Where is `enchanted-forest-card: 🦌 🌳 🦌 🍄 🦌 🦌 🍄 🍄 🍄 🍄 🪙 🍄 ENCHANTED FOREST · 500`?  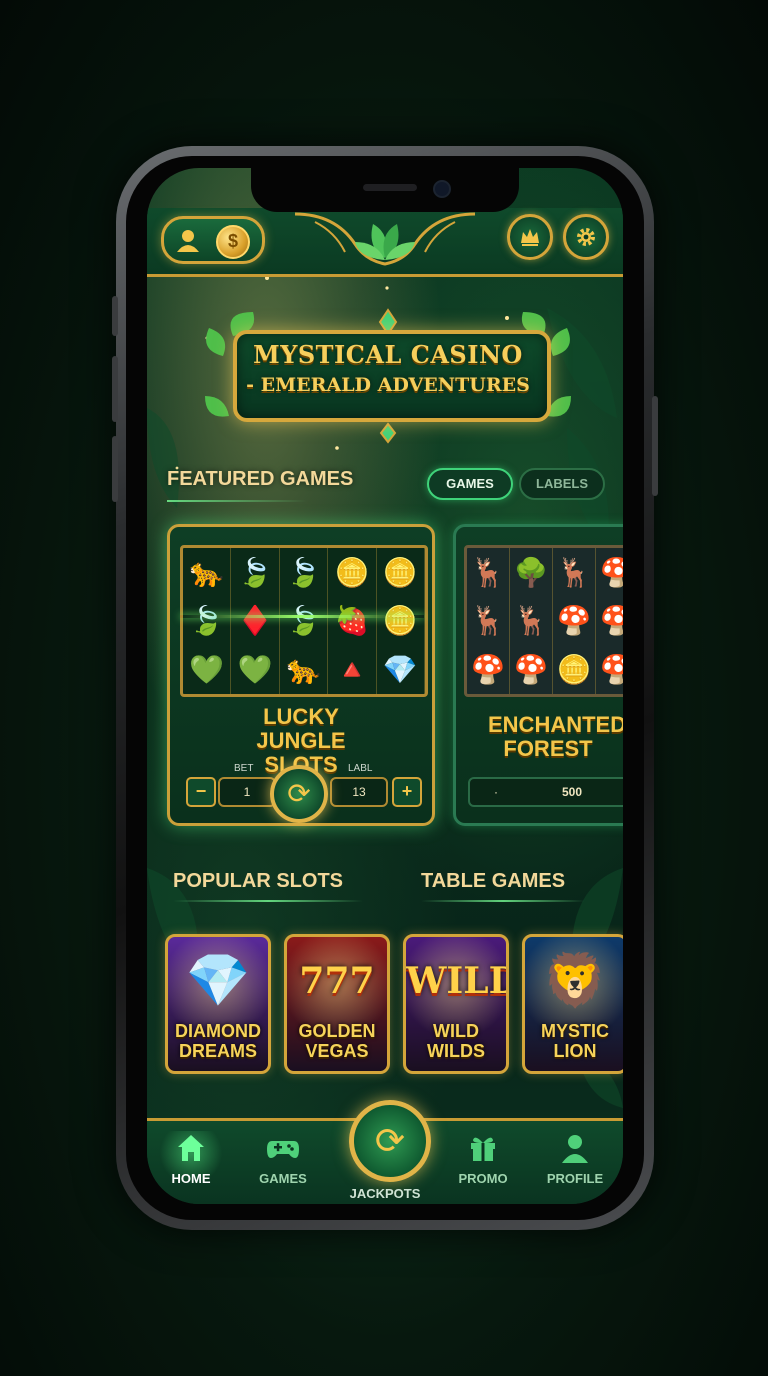
enchanted-forest-card: 🦌 🌳 🦌 🍄 🦌 🦌 🍄 🍄 🍄 🍄 🪙 🍄 ENCHANTED FOREST · 500 is located at coordinates (538, 675).